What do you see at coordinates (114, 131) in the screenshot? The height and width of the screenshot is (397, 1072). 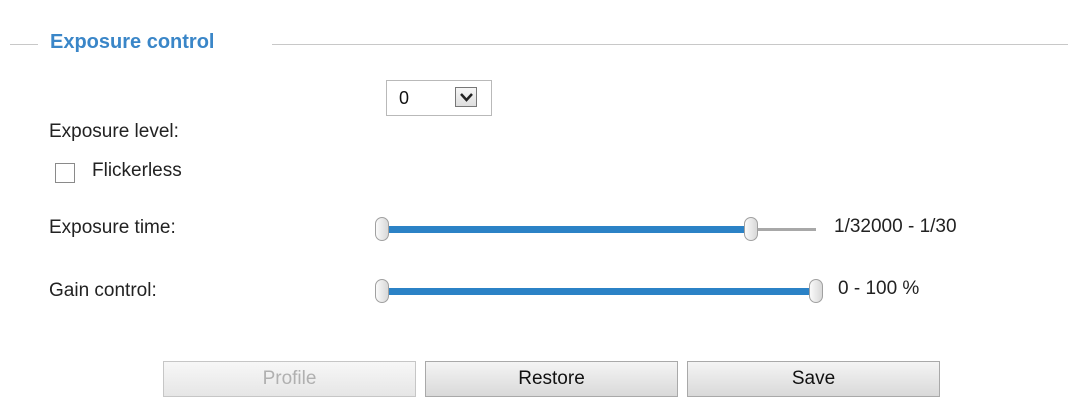 I see `exposure-level-label: Exposure level:` at bounding box center [114, 131].